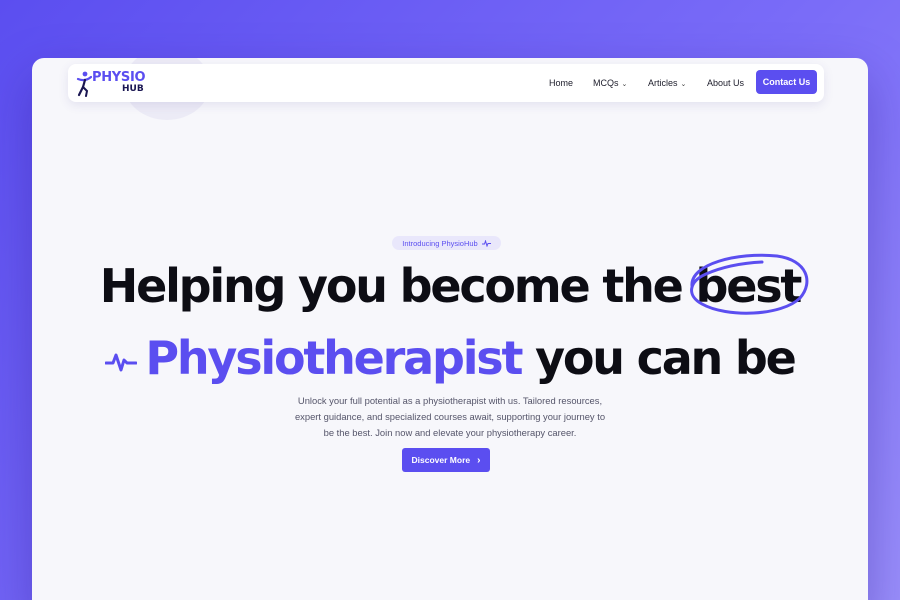 The image size is (900, 600). What do you see at coordinates (659, 358) in the screenshot?
I see `headline-text: you can be` at bounding box center [659, 358].